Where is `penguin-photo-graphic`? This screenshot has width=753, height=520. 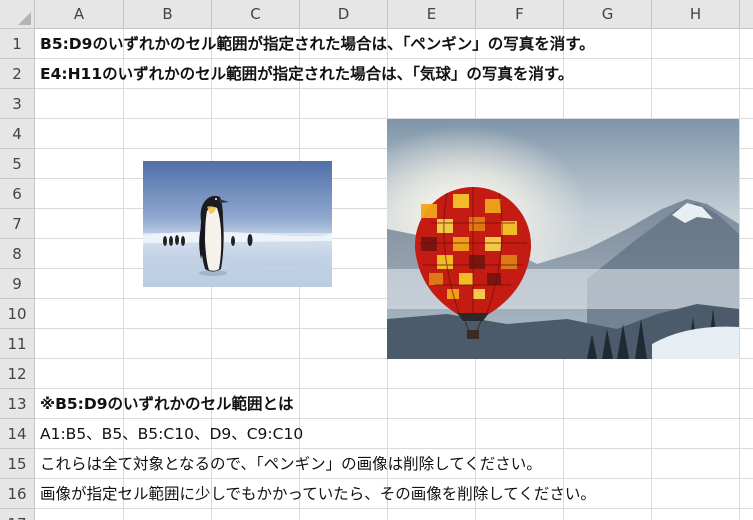 penguin-photo-graphic is located at coordinates (237, 224).